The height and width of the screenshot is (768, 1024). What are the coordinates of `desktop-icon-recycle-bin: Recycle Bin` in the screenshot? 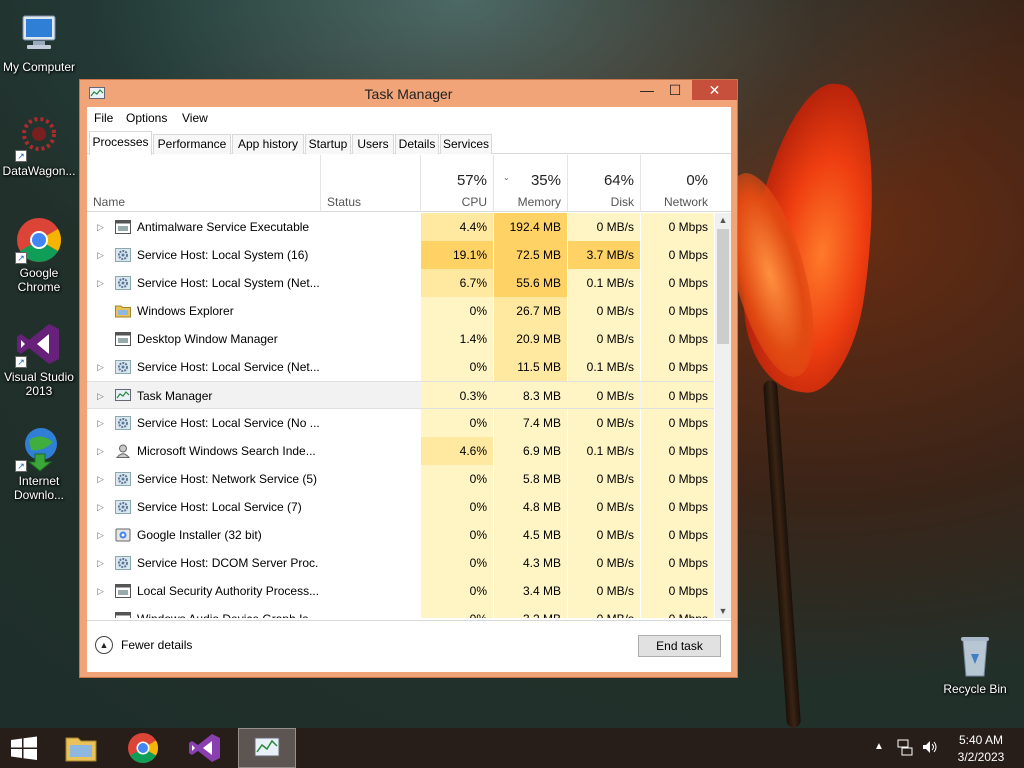 It's located at (975, 664).